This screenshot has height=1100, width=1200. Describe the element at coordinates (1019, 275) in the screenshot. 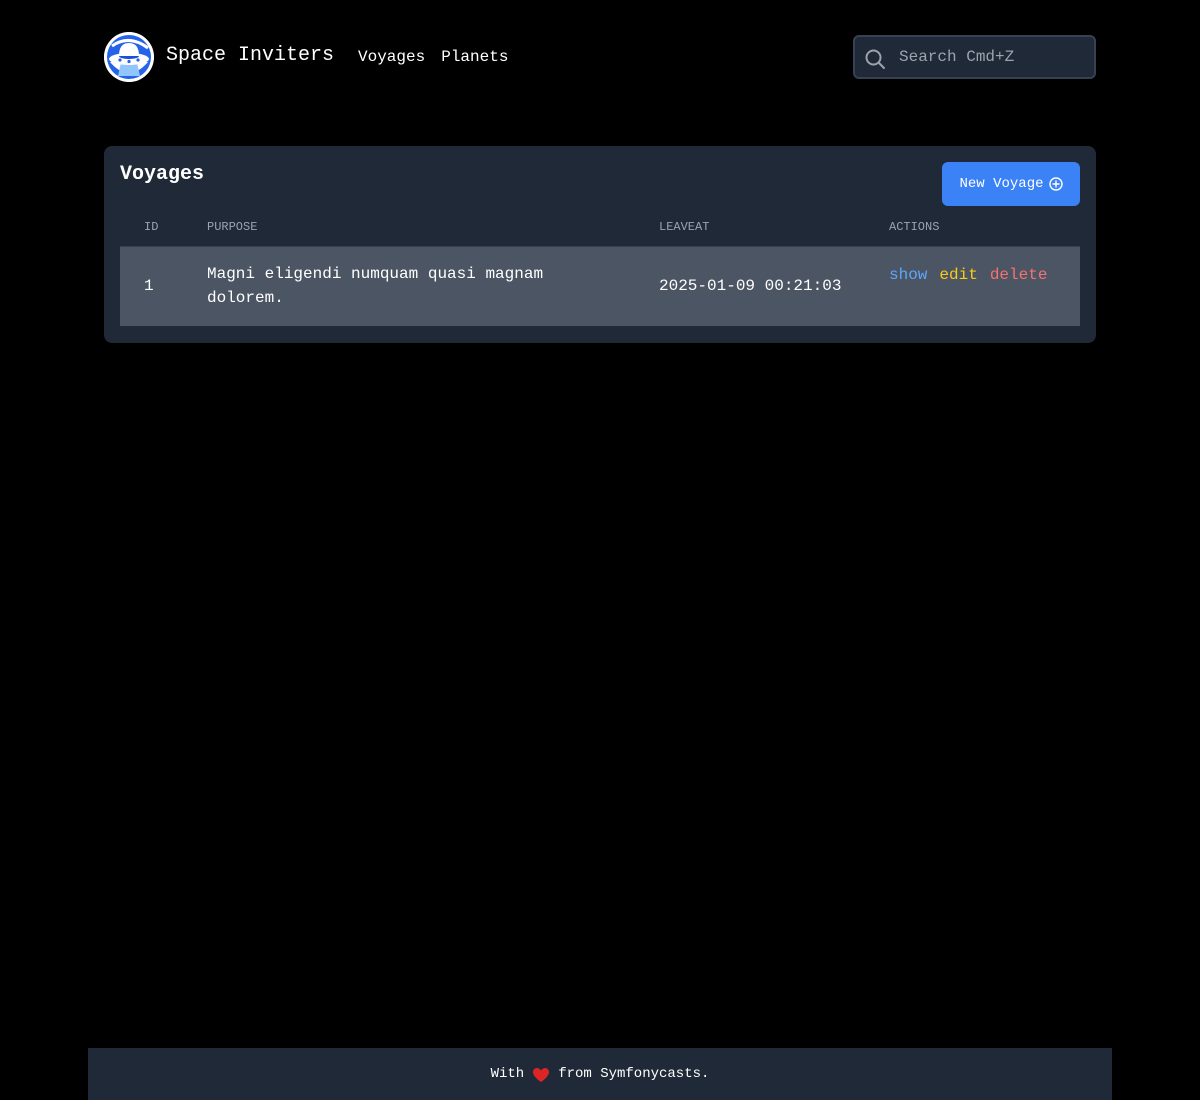

I see `delete-link: delete` at that location.